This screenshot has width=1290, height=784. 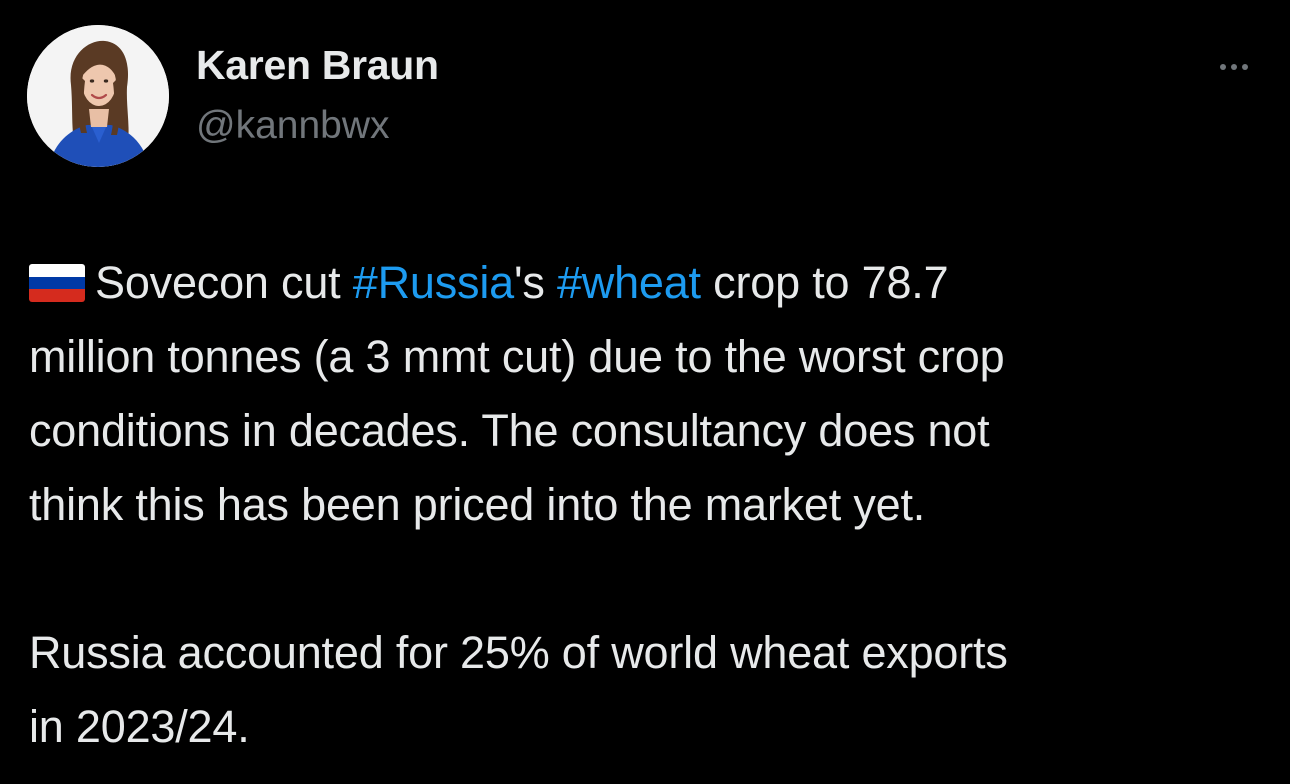 What do you see at coordinates (293, 126) in the screenshot?
I see `author-handle: @kannbwx` at bounding box center [293, 126].